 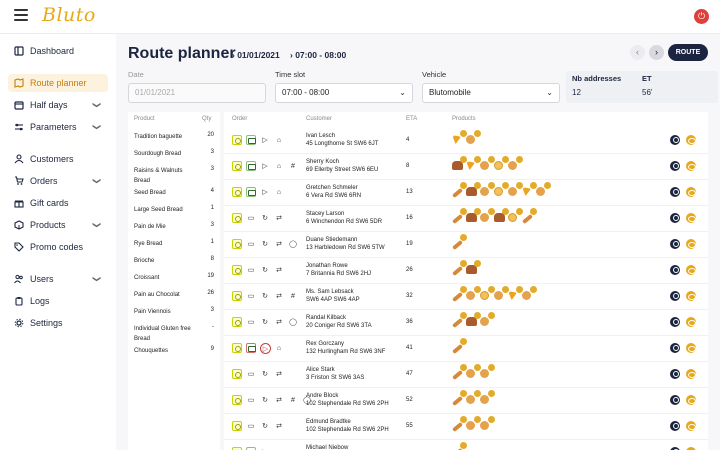 What do you see at coordinates (58, 323) in the screenshot?
I see `sidebar-item-settings: Settings` at bounding box center [58, 323].